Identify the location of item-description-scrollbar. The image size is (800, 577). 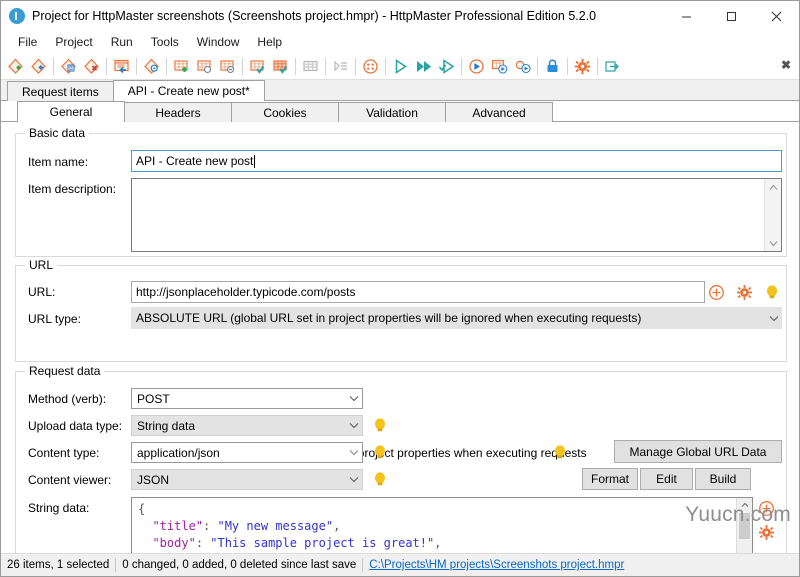
(772, 215).